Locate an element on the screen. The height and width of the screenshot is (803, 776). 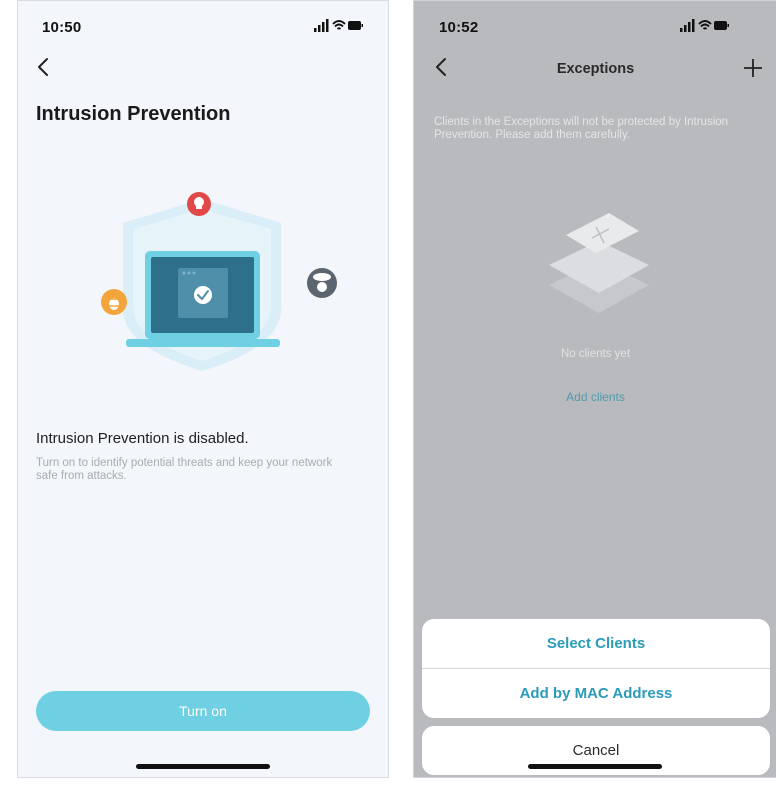
empty-state-icon is located at coordinates (599, 263).